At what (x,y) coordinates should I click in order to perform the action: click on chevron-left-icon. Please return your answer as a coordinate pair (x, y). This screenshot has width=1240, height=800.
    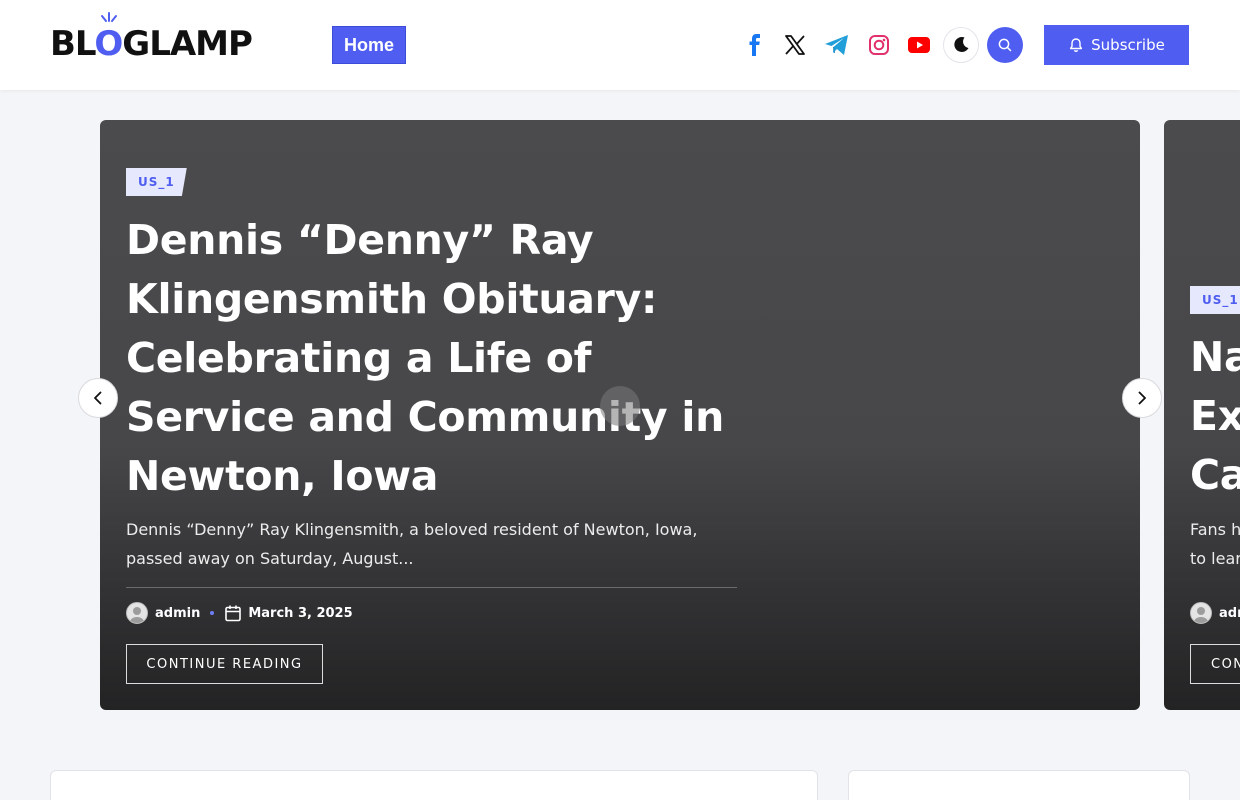
    Looking at the image, I should click on (98, 398).